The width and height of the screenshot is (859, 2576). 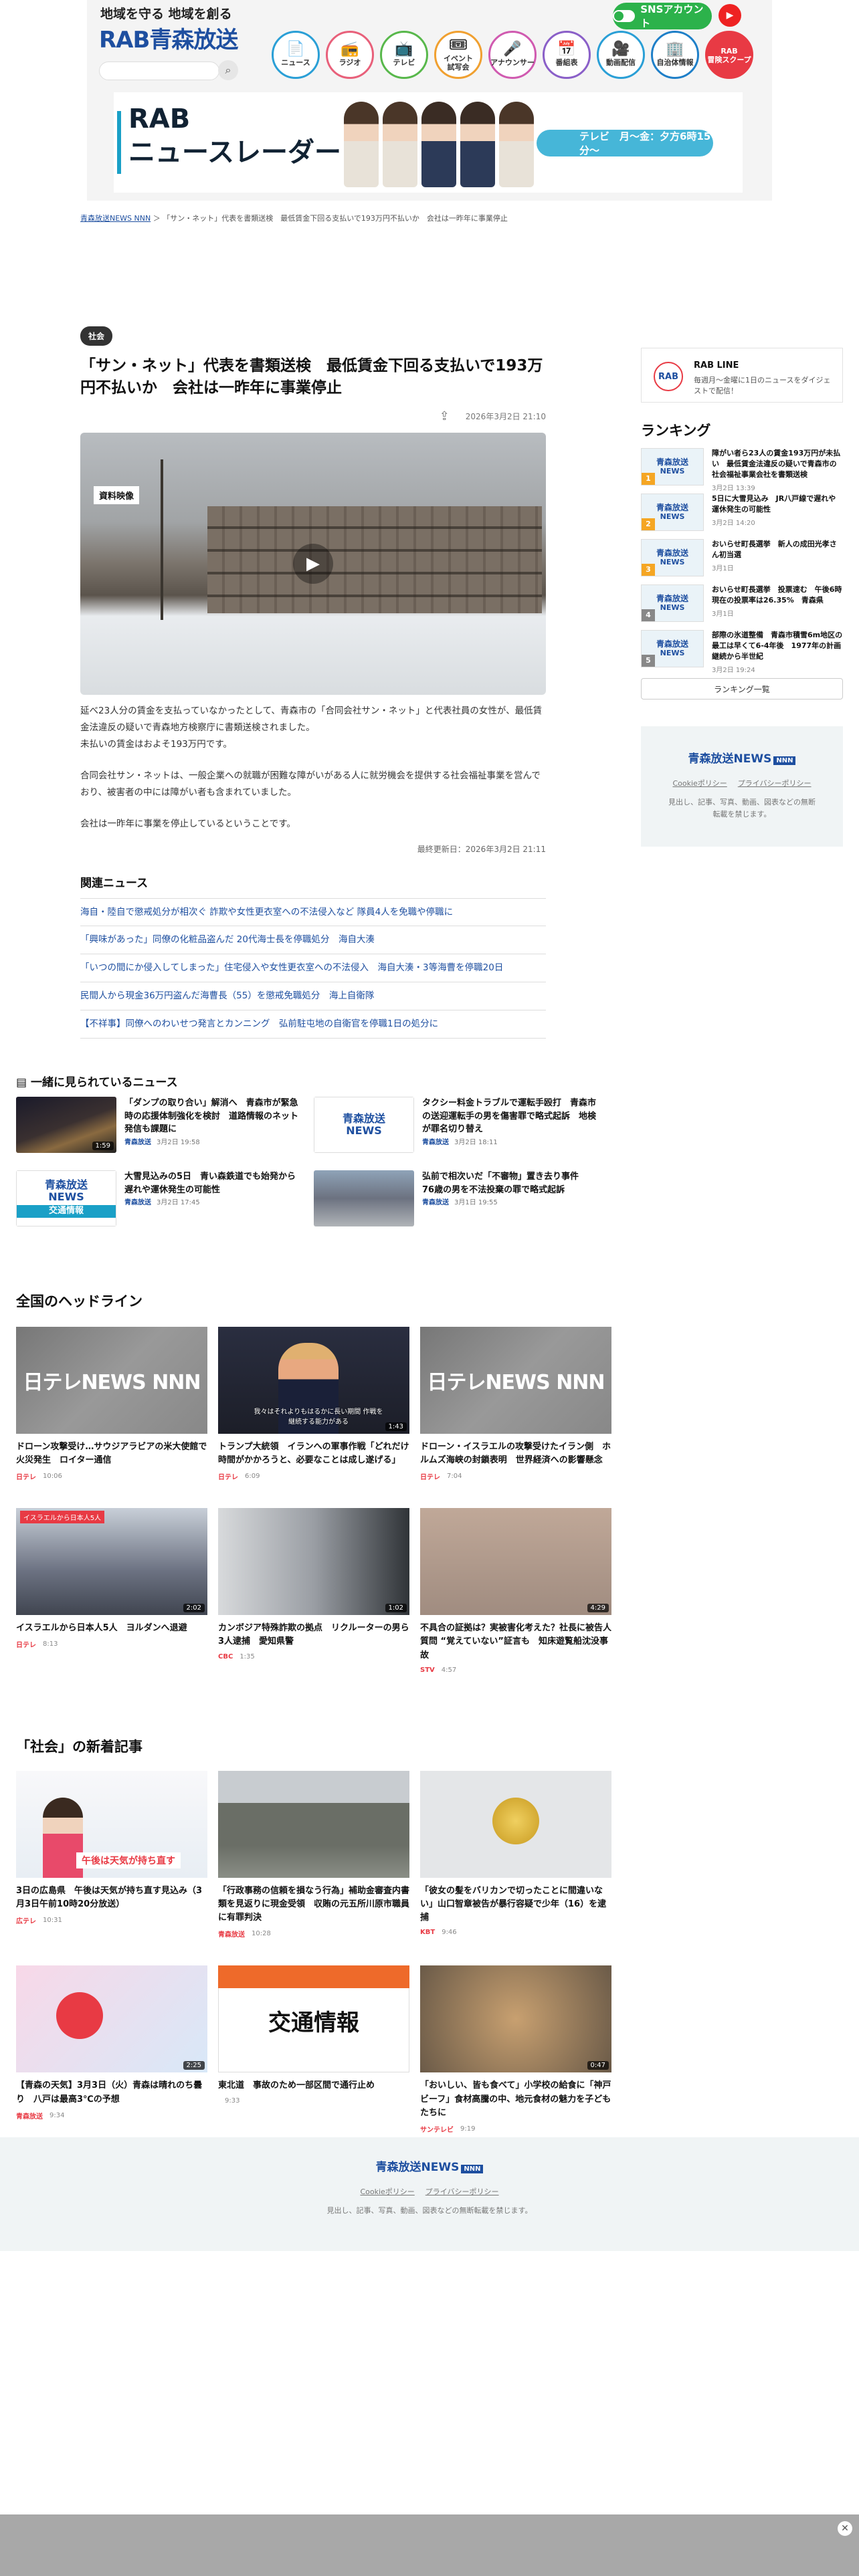 I want to click on video-player: 資料映像 ▶, so click(x=313, y=563).